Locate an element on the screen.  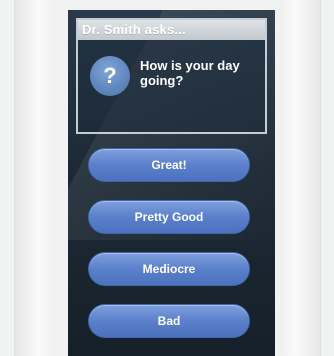
answer-button-pretty-good: Pretty Good is located at coordinates (169, 217).